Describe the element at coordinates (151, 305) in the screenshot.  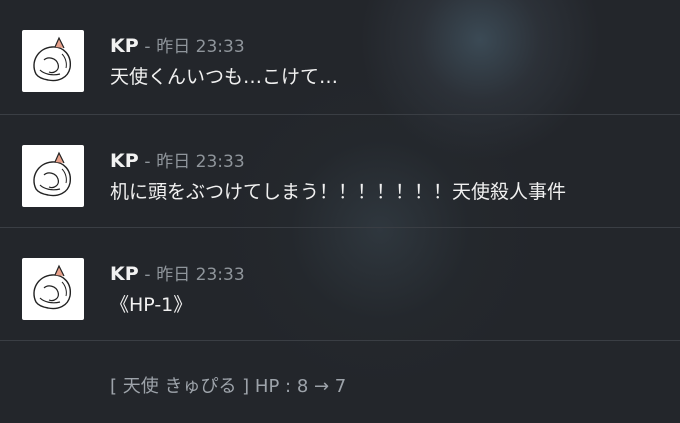
I see `message-text: 《HP-1》` at that location.